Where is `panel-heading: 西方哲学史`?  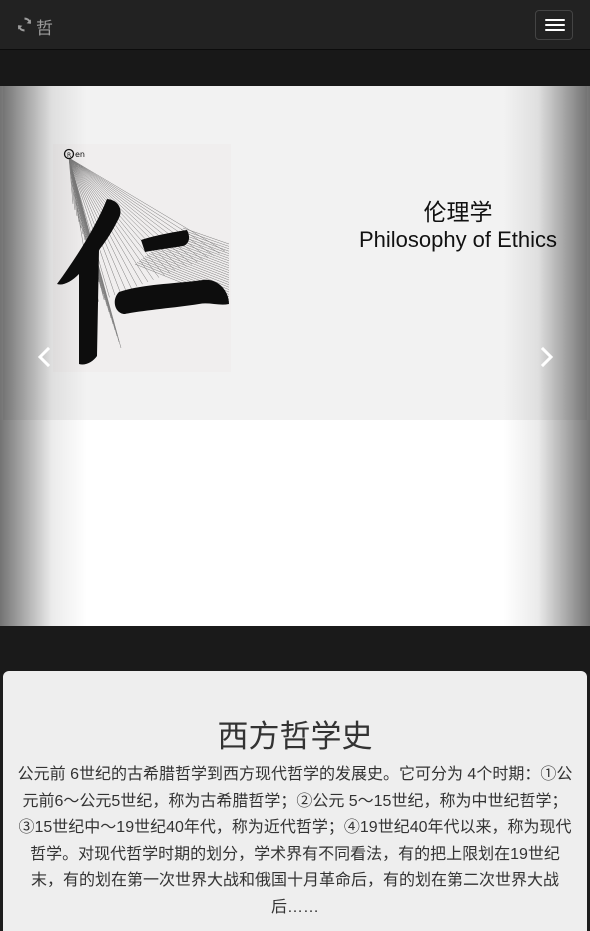 panel-heading: 西方哲学史 is located at coordinates (295, 737).